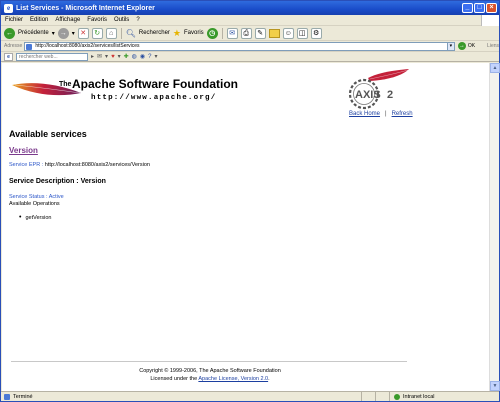 The width and height of the screenshot is (500, 402). Describe the element at coordinates (34, 204) in the screenshot. I see `available-operations-heading: Available Operations` at that location.